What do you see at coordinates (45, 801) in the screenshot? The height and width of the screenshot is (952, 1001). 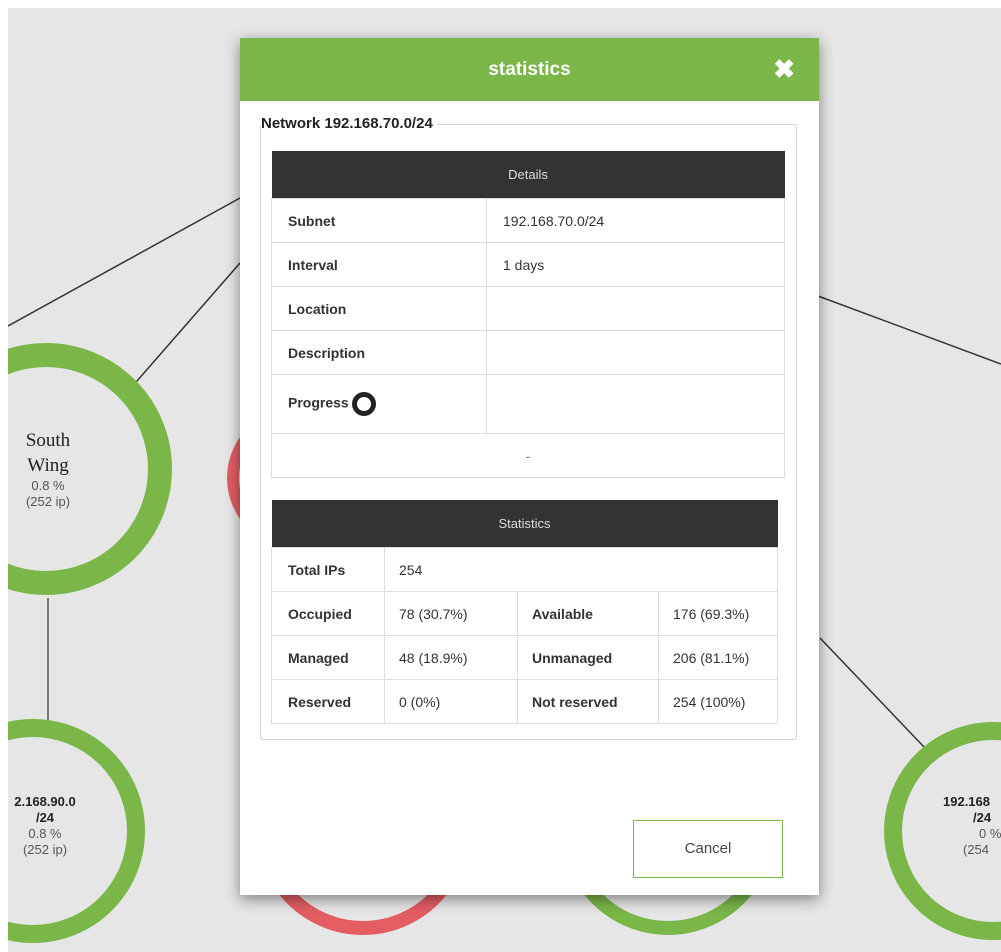 I see `node-net-line1: 2.168.90.0` at bounding box center [45, 801].